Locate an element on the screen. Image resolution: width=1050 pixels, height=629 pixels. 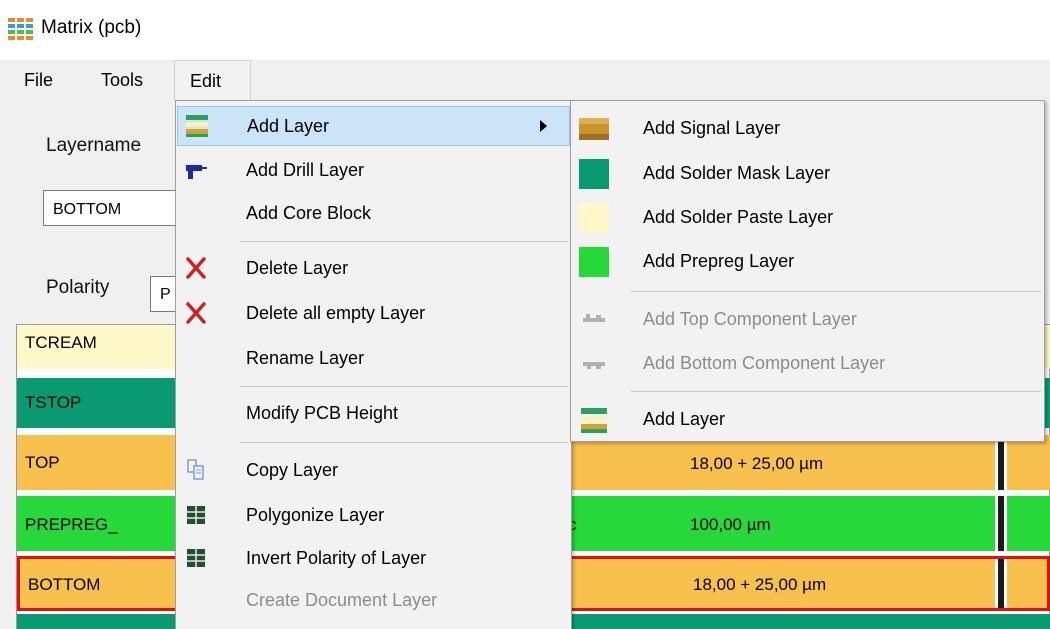
menu-item-label: Create Document Layer is located at coordinates (342, 600).